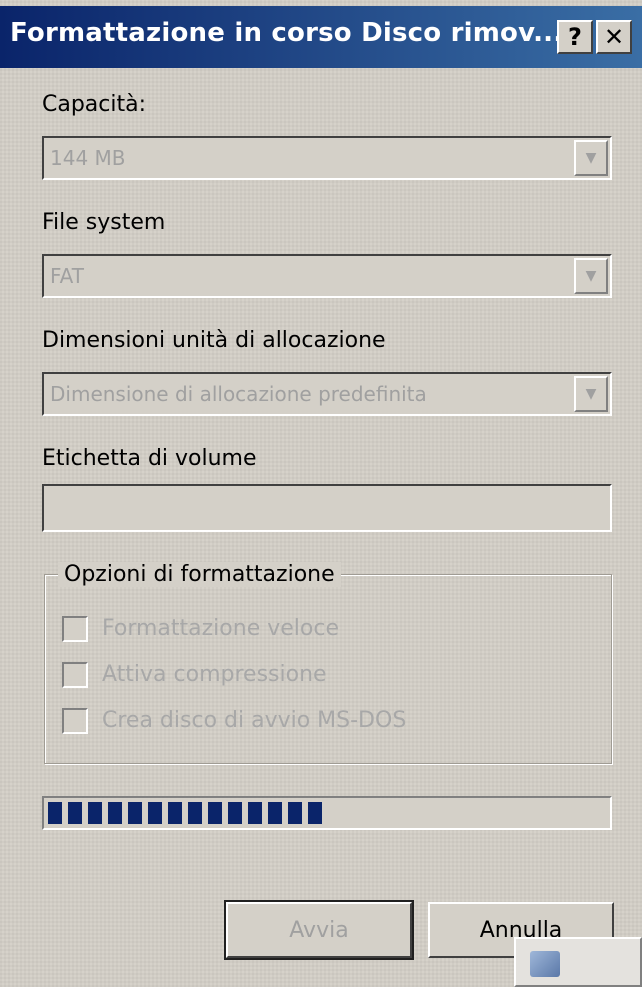  I want to click on quick-format-label: Formattazione veloce, so click(220, 628).